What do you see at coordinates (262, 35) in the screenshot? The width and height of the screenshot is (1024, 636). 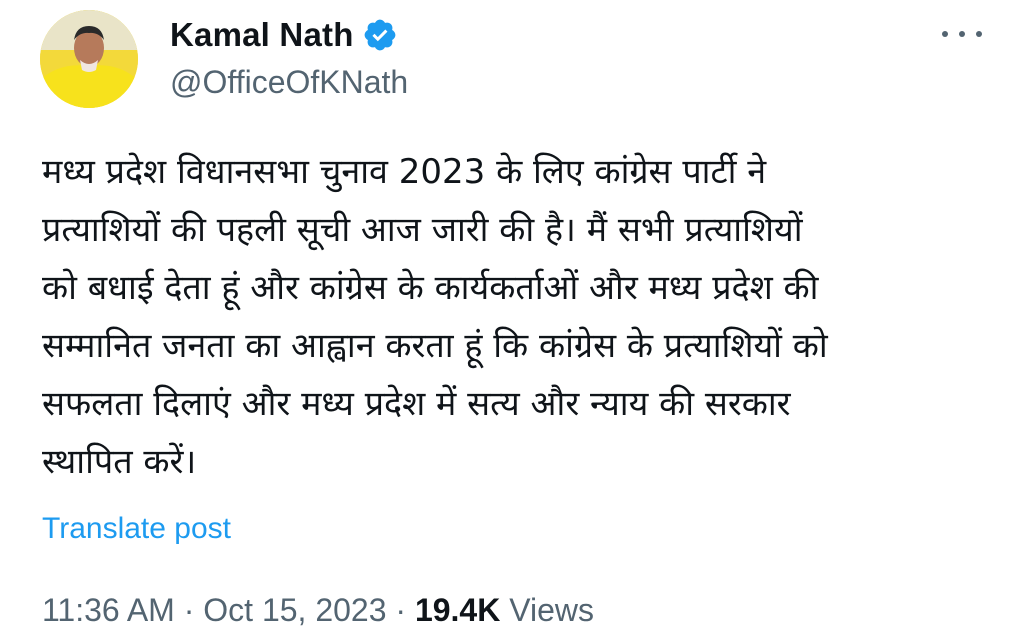 I see `author-display-name: Kamal Nath` at bounding box center [262, 35].